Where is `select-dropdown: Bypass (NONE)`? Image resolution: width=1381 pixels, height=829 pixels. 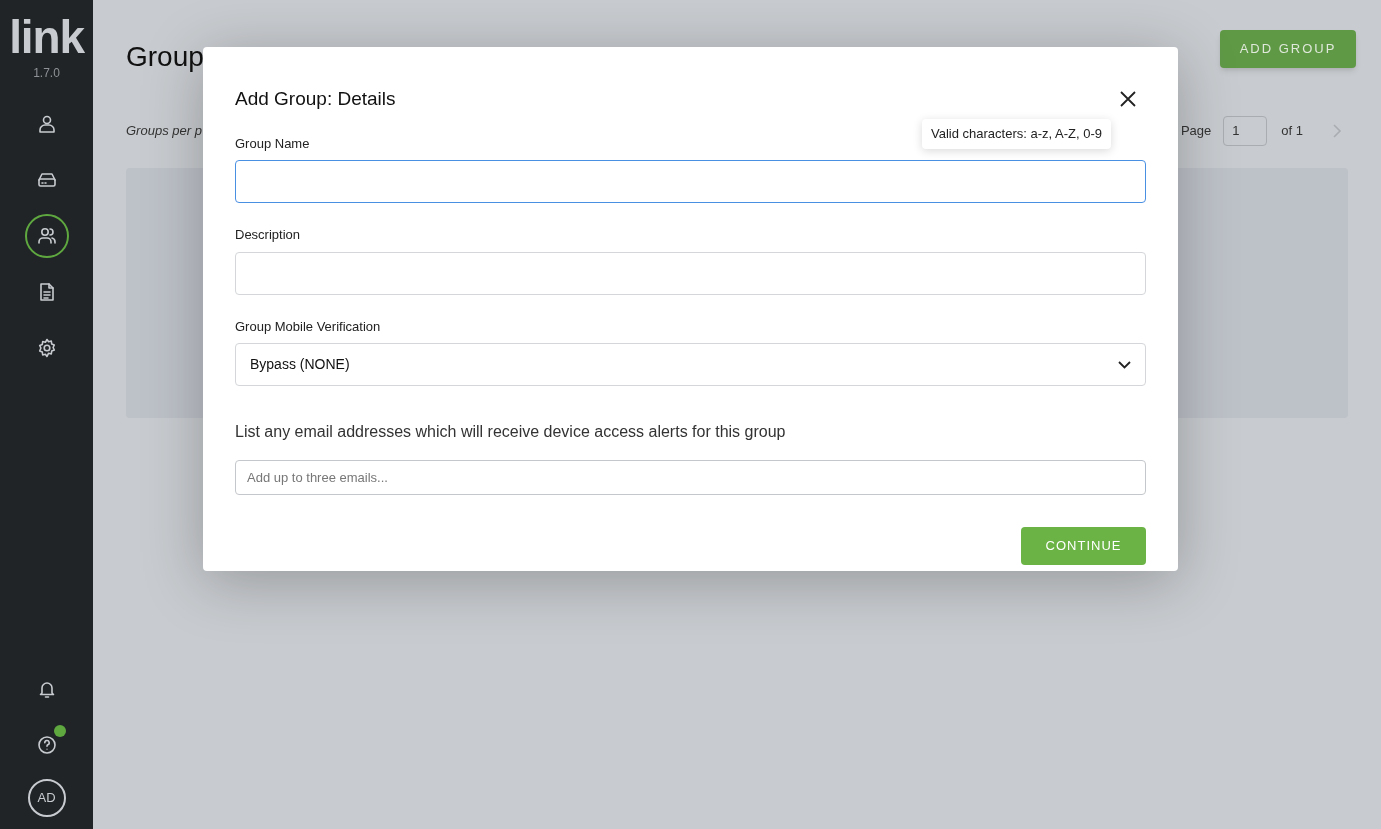 select-dropdown: Bypass (NONE) is located at coordinates (690, 364).